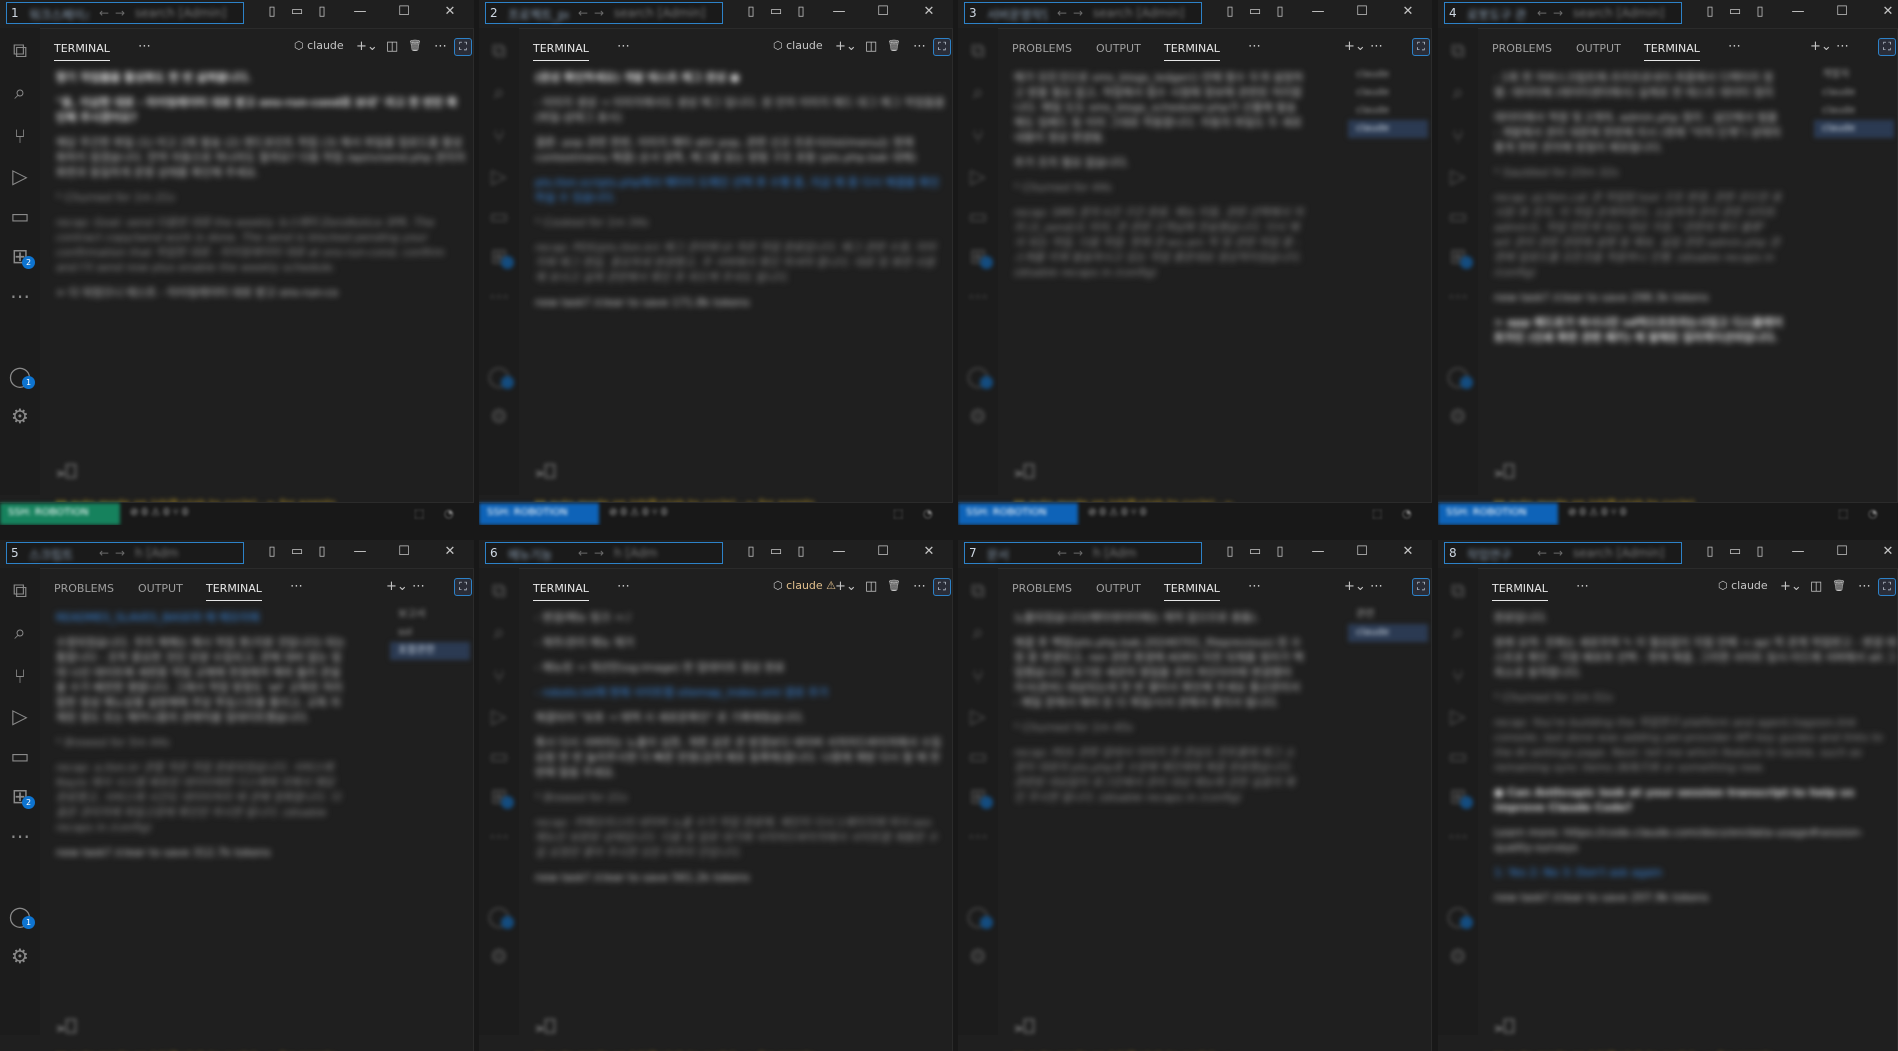 This screenshot has height=1051, width=1898. I want to click on extensions-icon: ⊞ 2, so click(21, 256).